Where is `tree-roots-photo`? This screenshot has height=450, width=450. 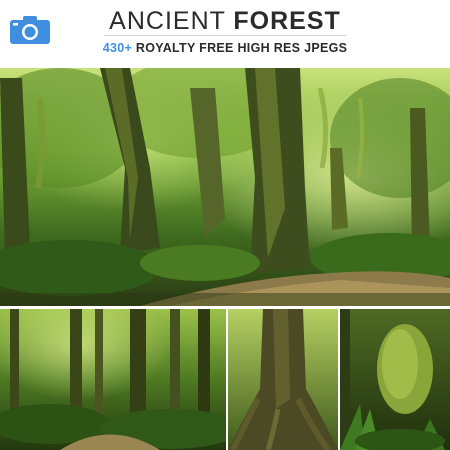
tree-roots-photo is located at coordinates (283, 379).